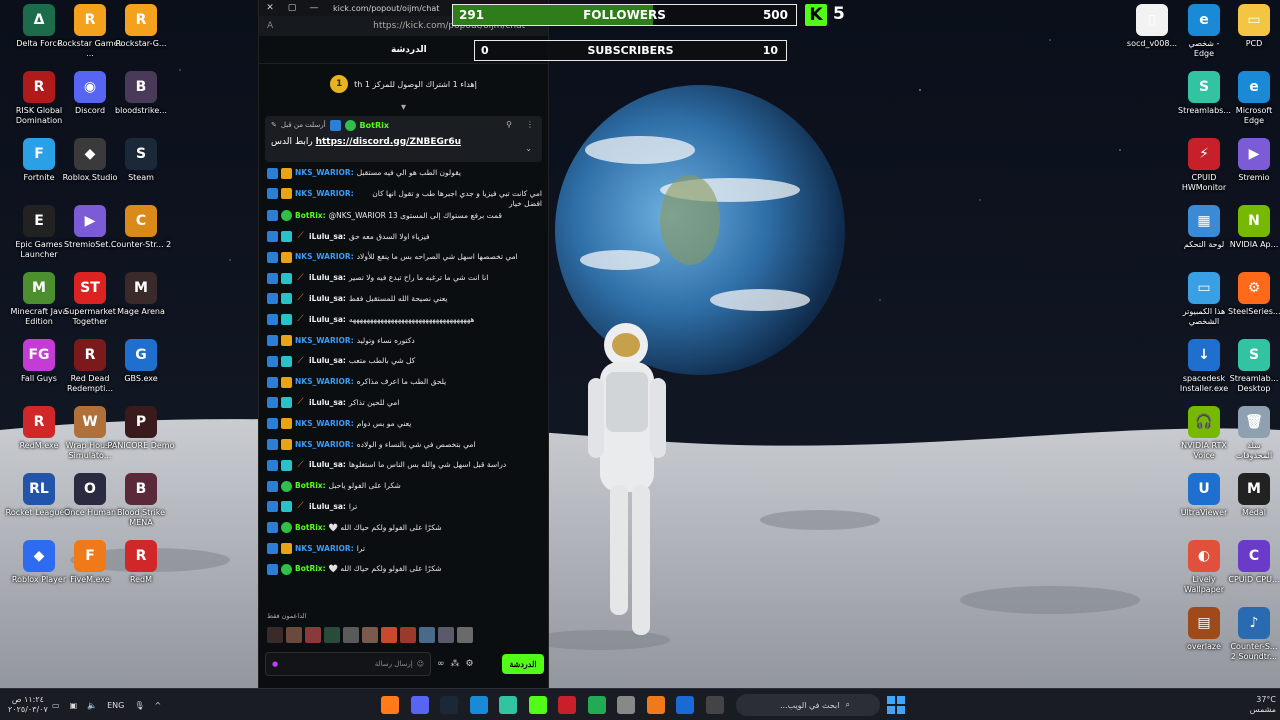 The image size is (1280, 720). I want to click on maximize-window-icon: ▢, so click(292, 8).